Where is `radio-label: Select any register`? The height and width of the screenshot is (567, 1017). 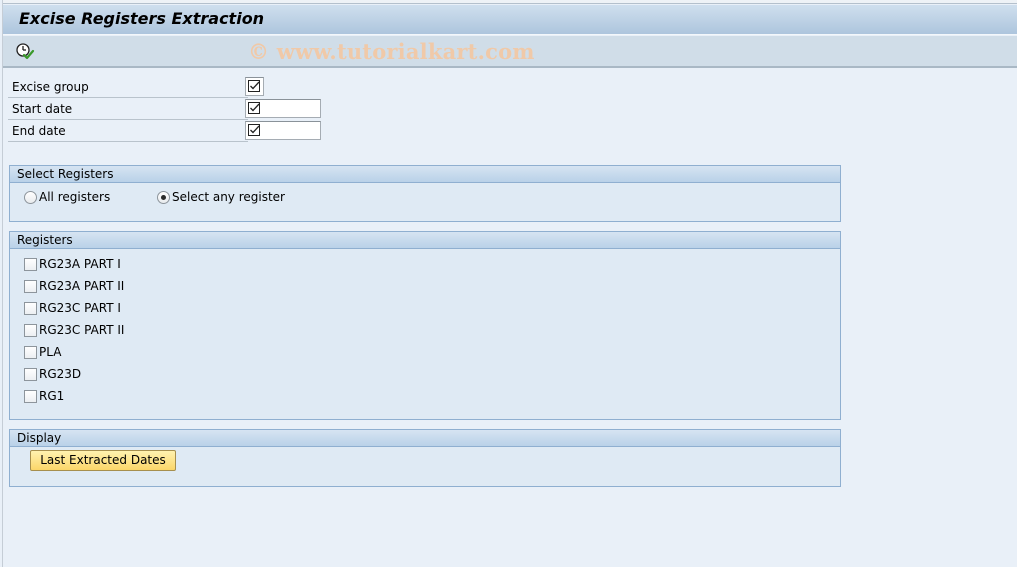
radio-label: Select any register is located at coordinates (228, 197).